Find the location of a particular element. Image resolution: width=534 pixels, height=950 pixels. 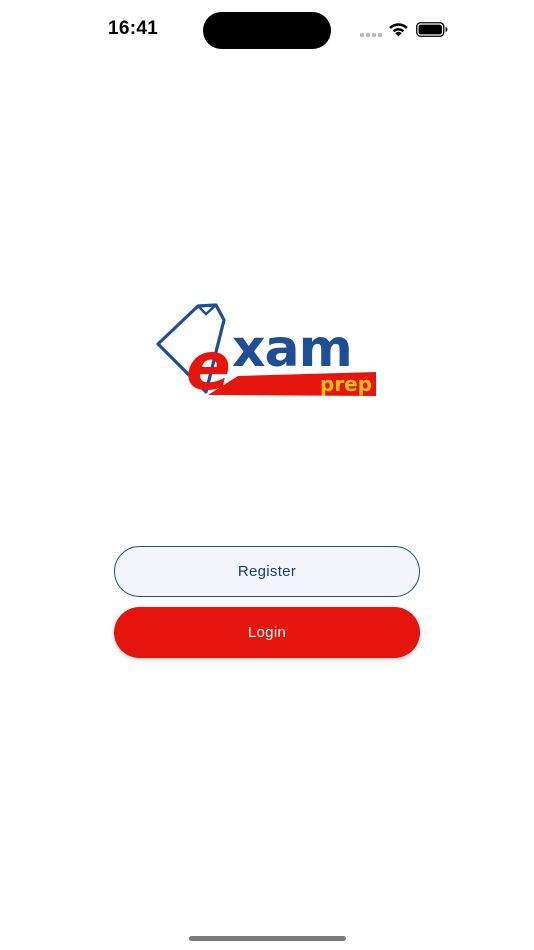

register-button: Register is located at coordinates (267, 571).